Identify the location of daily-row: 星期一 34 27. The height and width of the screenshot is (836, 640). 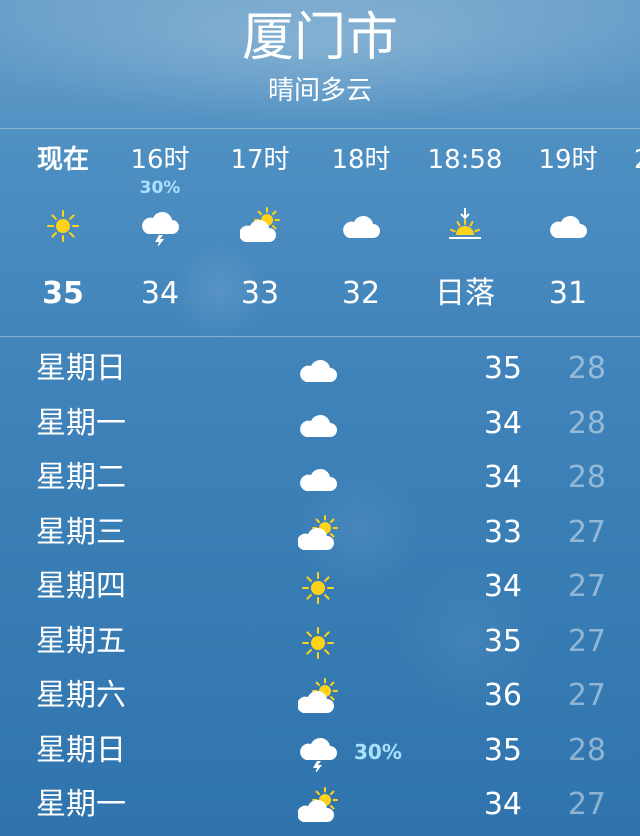
(320, 805).